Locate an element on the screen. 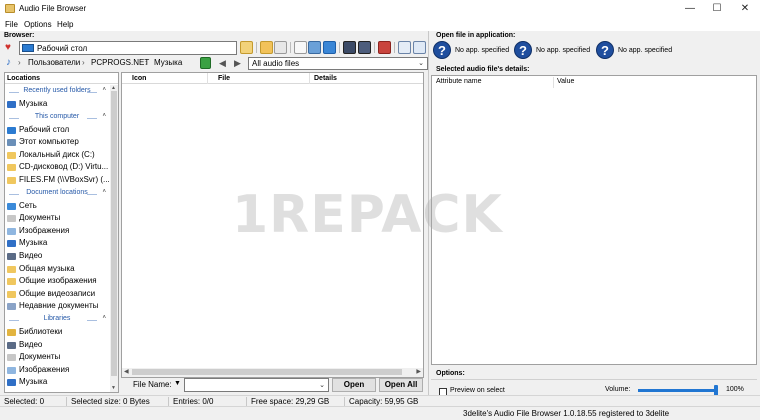 This screenshot has width=760, height=420. current-folder-field: Рабочий стол is located at coordinates (128, 48).